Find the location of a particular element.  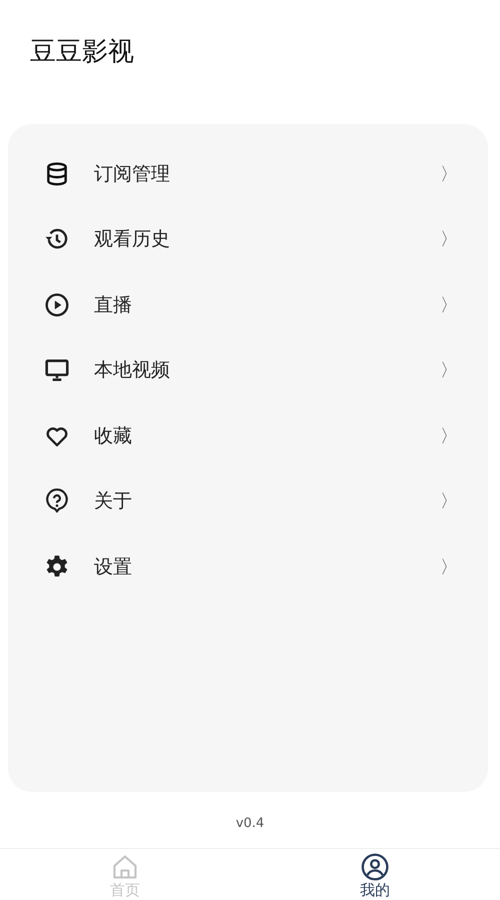

menu-item: 设置 〉 is located at coordinates (248, 567).